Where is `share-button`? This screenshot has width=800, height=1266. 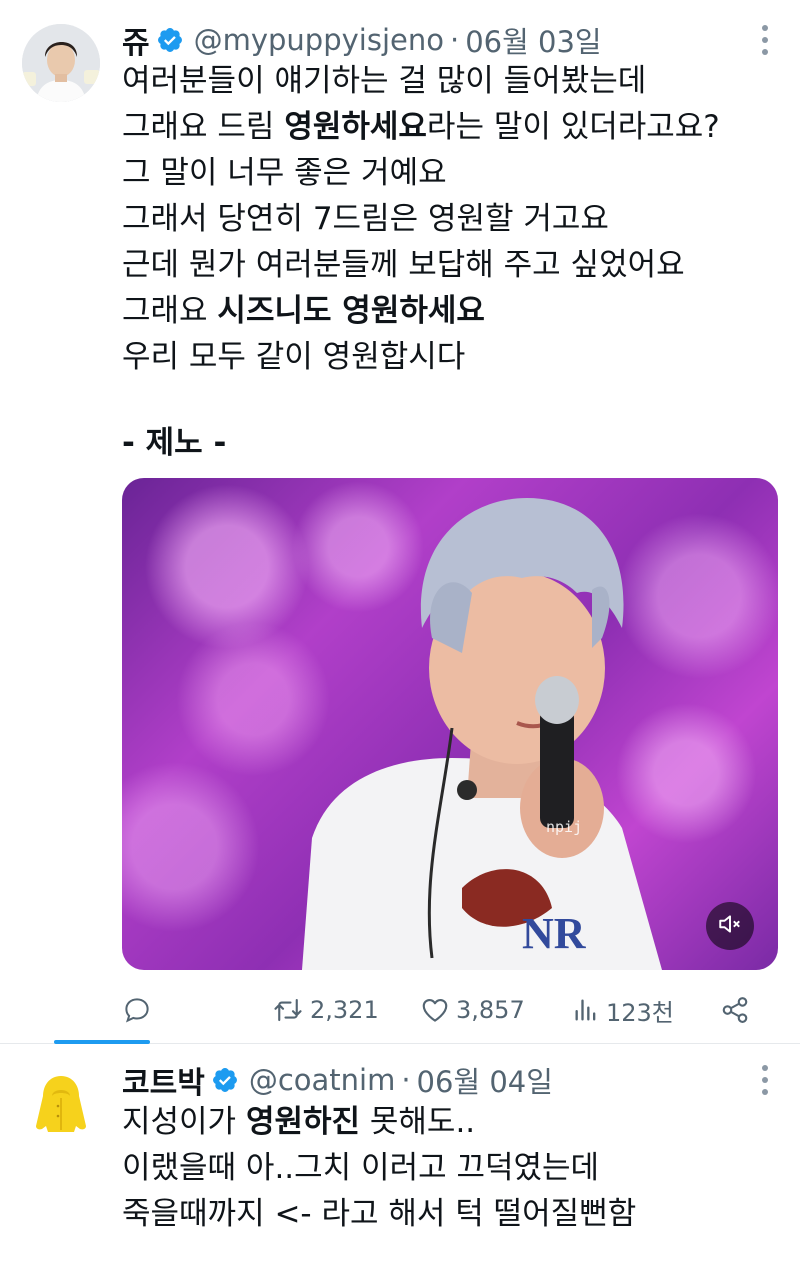 share-button is located at coordinates (735, 1010).